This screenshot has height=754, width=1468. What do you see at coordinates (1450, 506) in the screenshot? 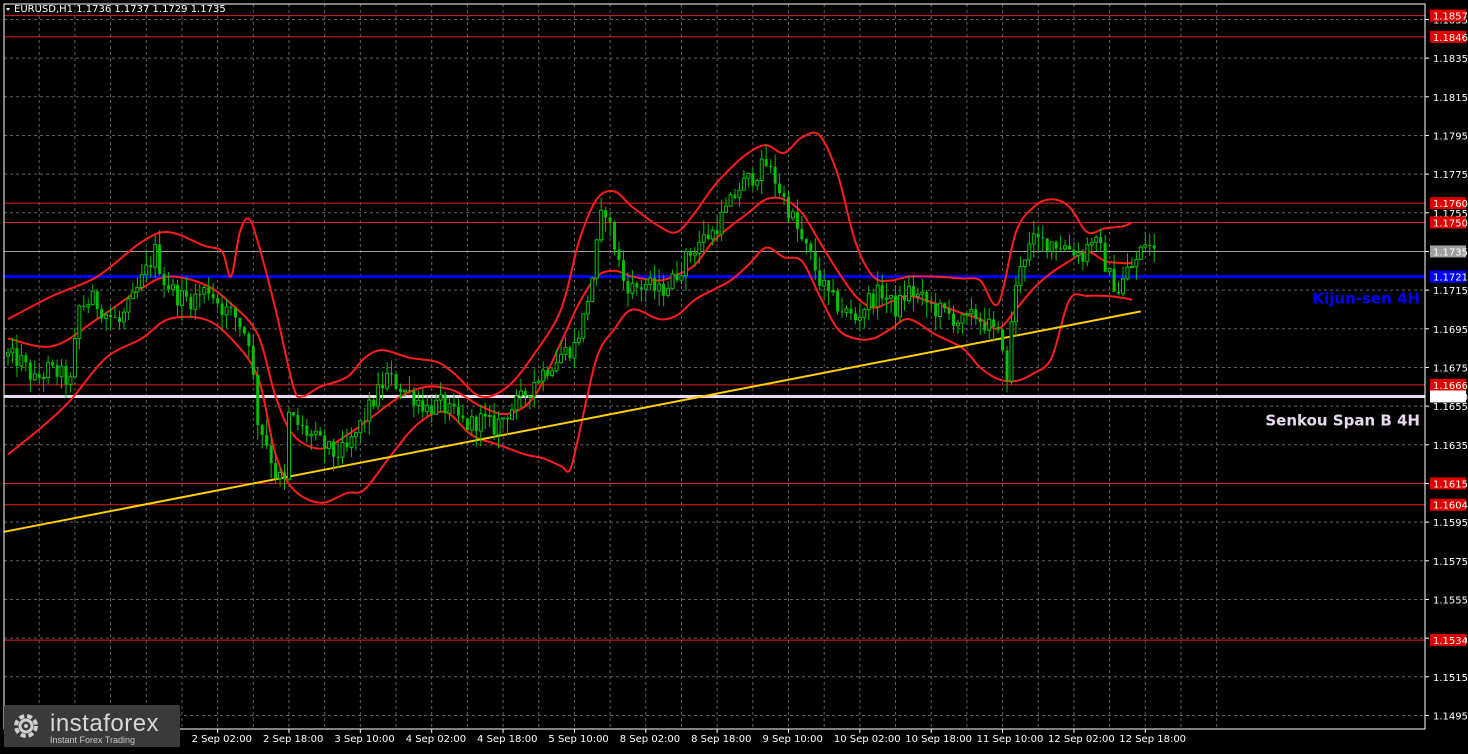
I see `level-badge-text: 1.1604` at bounding box center [1450, 506].